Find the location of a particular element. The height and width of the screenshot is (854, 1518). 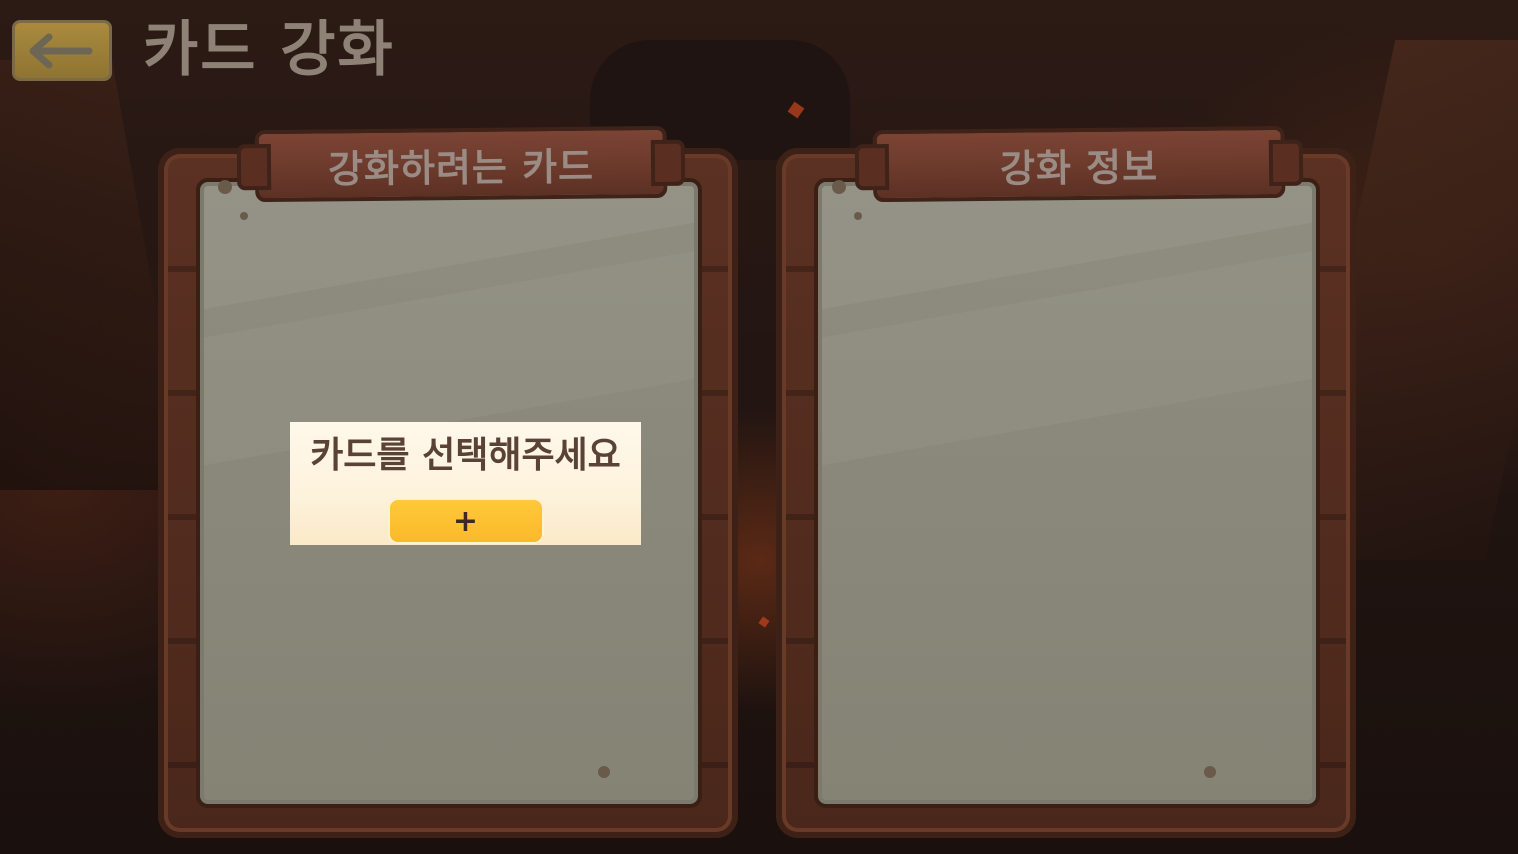

back-button is located at coordinates (62, 50).